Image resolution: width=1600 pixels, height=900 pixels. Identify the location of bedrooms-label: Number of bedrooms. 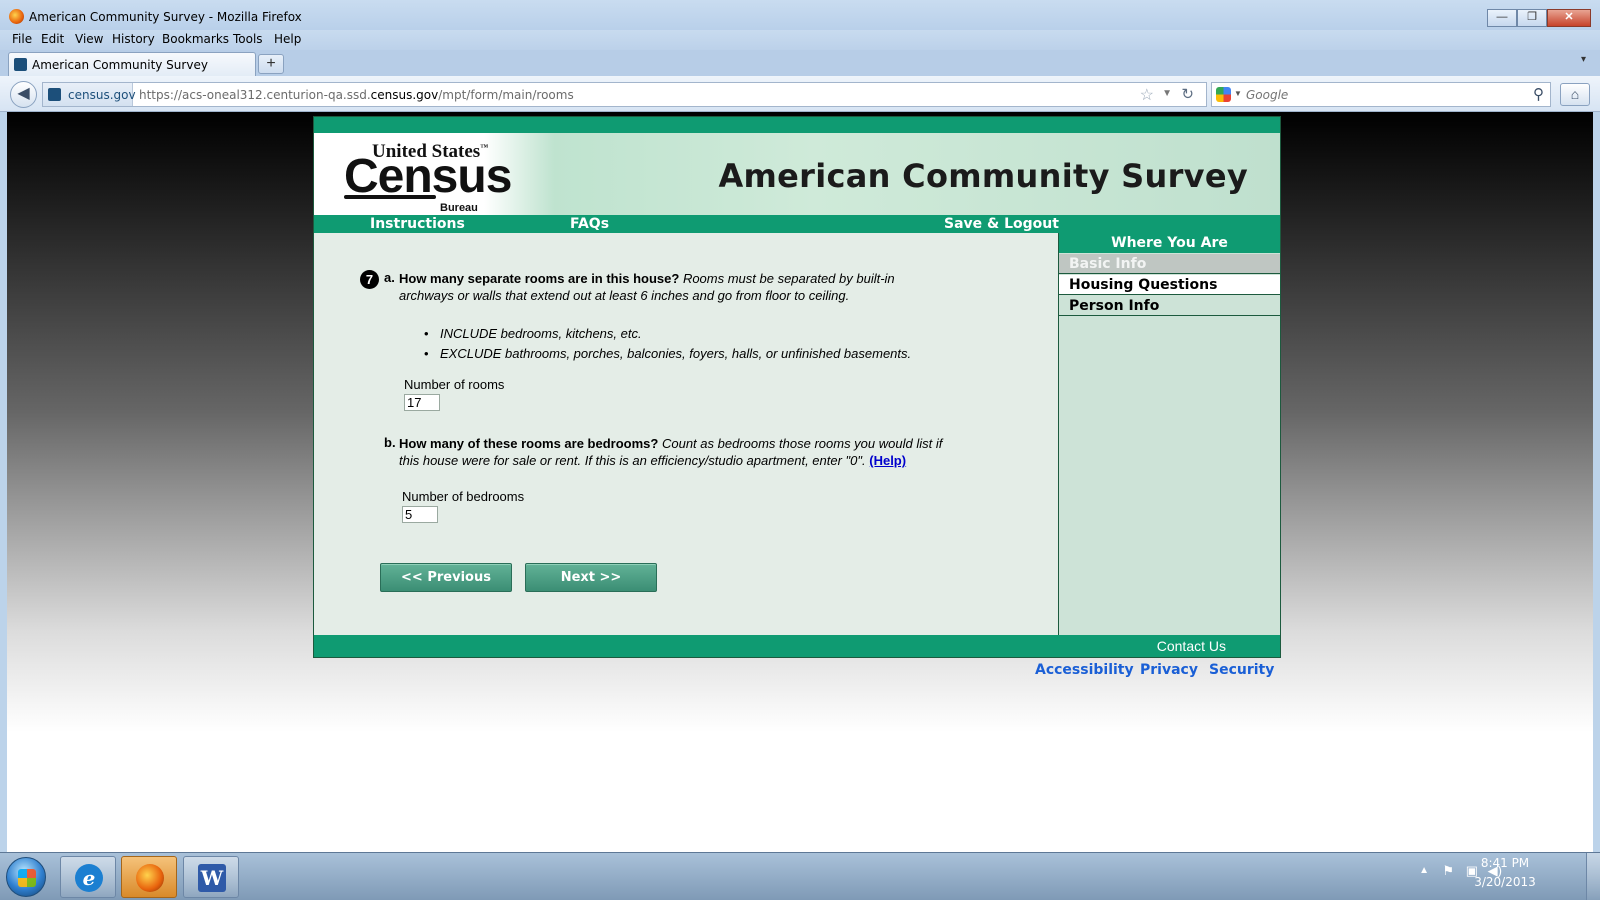
(463, 496).